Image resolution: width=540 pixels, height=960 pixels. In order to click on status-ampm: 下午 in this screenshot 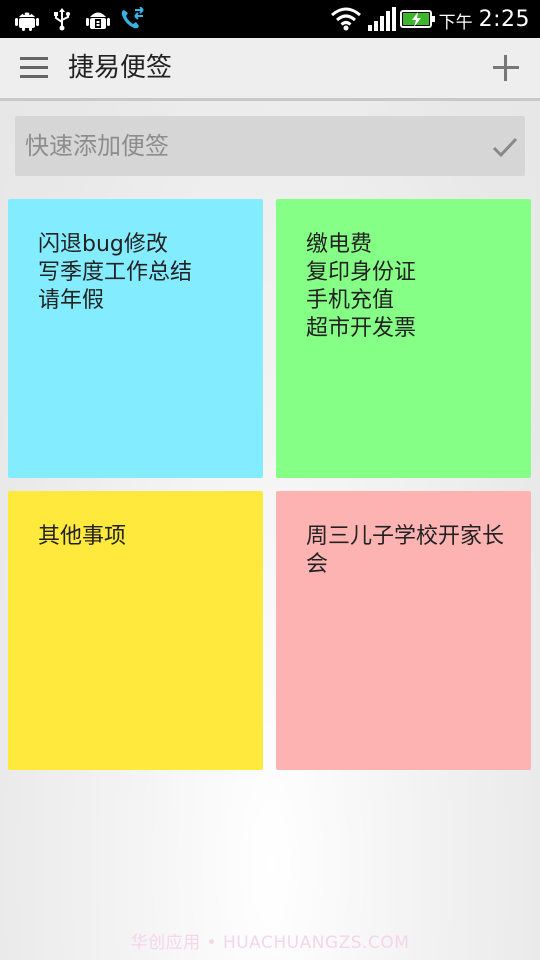, I will do `click(455, 23)`.